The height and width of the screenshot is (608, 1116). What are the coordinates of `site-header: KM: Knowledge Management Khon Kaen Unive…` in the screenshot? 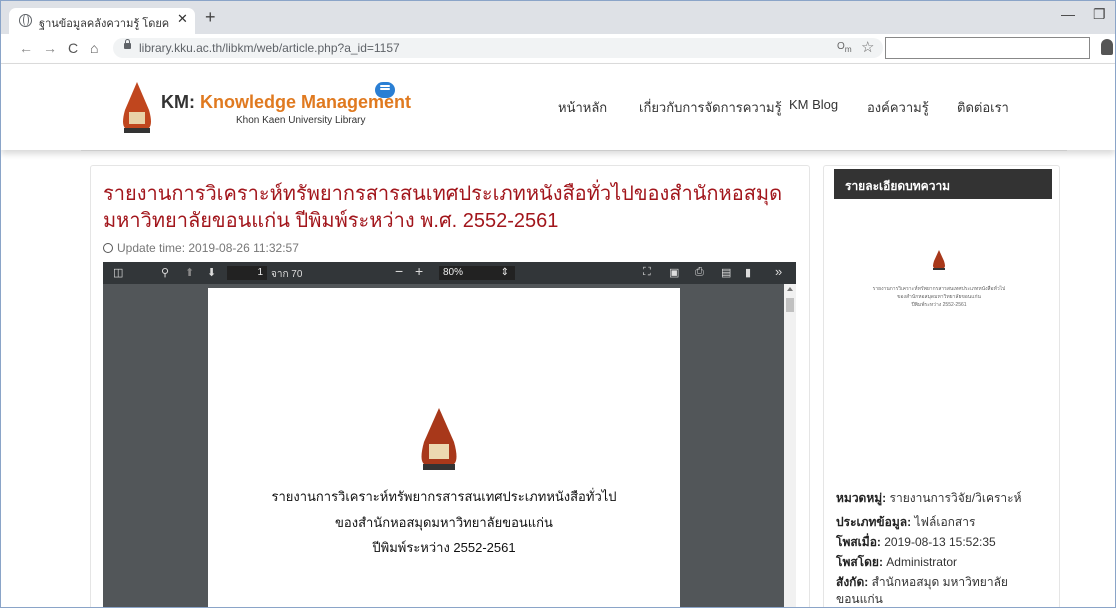 It's located at (558, 107).